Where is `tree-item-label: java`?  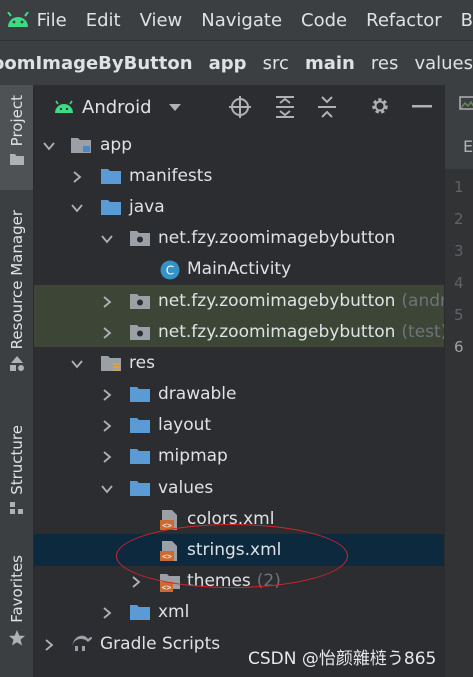 tree-item-label: java is located at coordinates (147, 206).